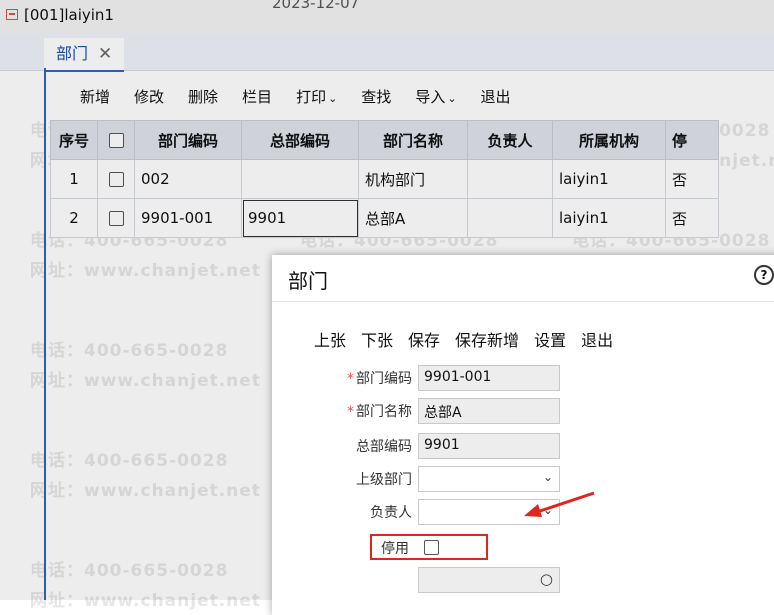 This screenshot has height=615, width=774. I want to click on table-row: 2 9901-001 9901 总部A laiyin1 否, so click(384, 218).